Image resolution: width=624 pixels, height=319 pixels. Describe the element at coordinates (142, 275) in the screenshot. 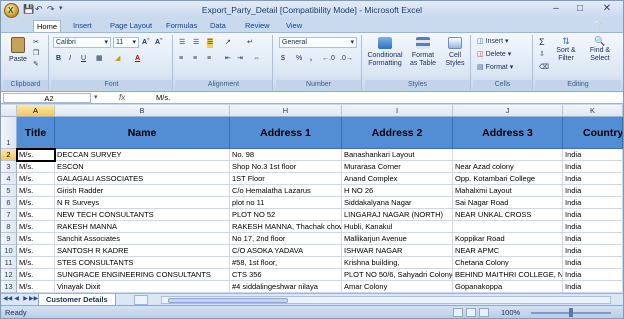

I see `cell-name: SUNGRACE ENGINEERING CONSULTANTS` at that location.